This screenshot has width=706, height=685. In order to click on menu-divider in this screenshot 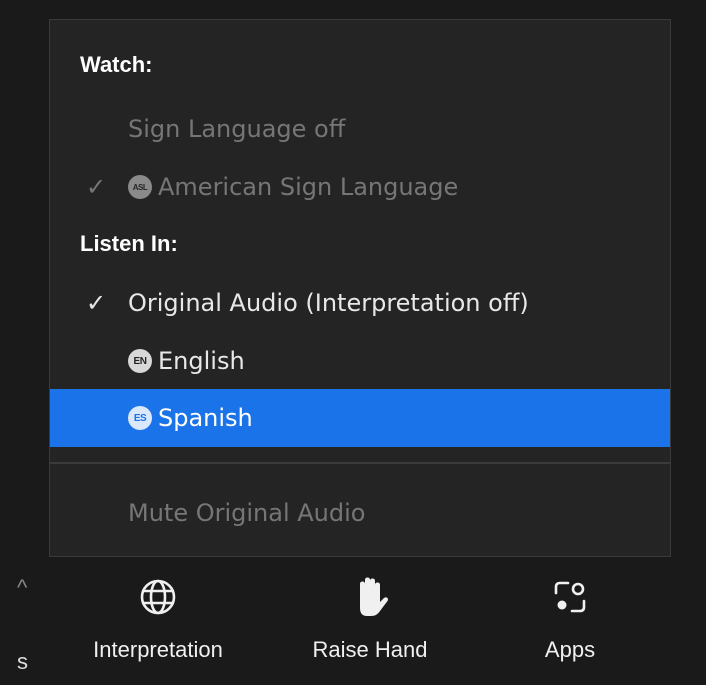, I will do `click(360, 463)`.